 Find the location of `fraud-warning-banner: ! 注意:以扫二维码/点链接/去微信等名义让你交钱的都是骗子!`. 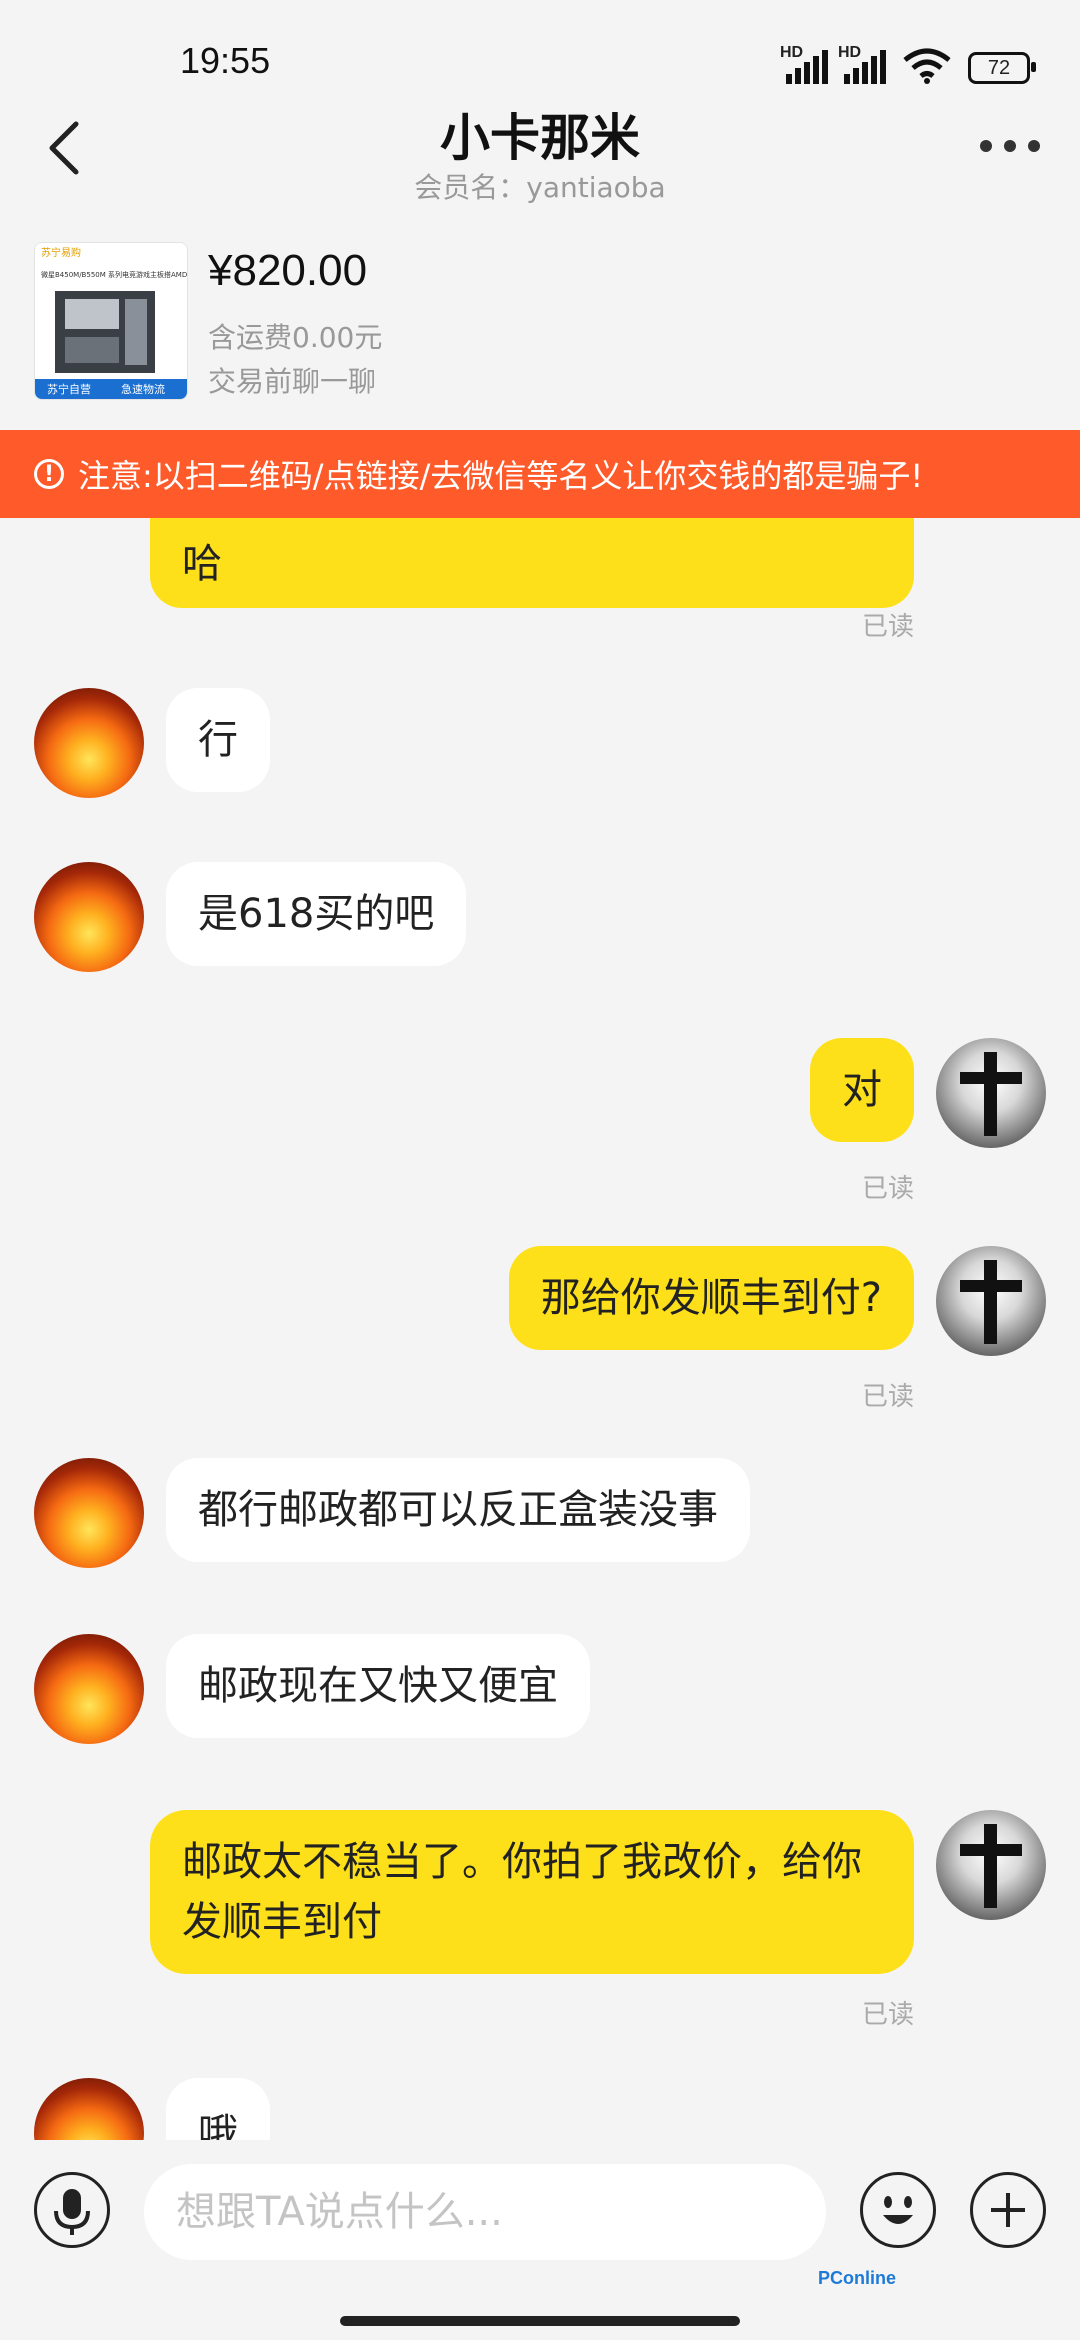

fraud-warning-banner: ! 注意:以扫二维码/点链接/去微信等名义让你交钱的都是骗子! is located at coordinates (540, 474).